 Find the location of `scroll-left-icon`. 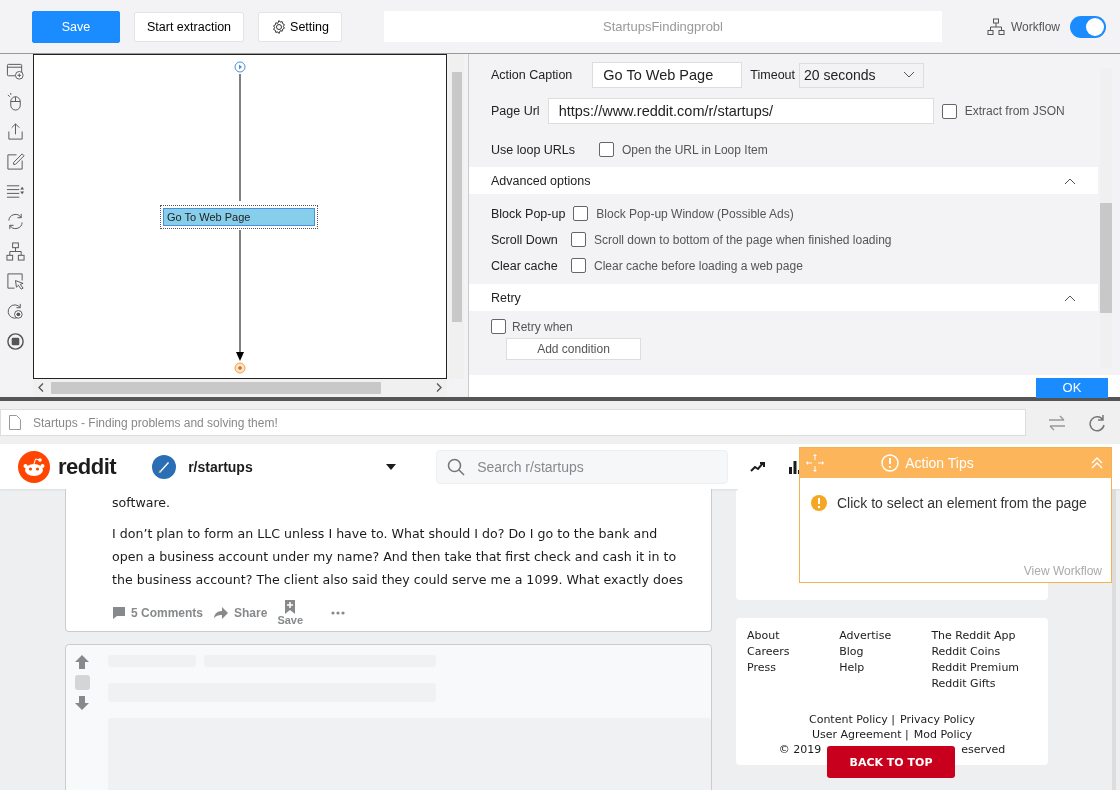

scroll-left-icon is located at coordinates (41, 387).